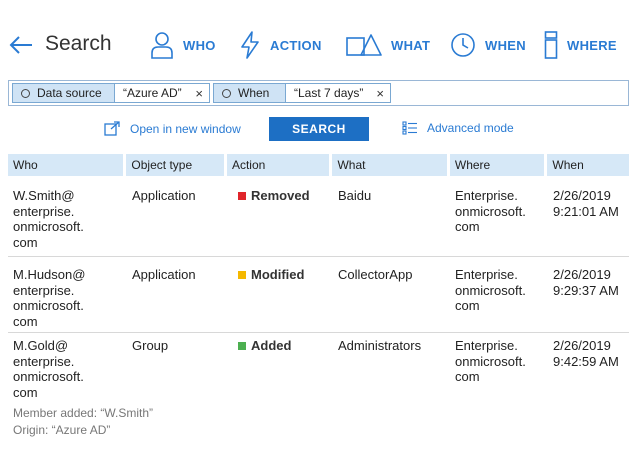  I want to click on cell-action: Removed, so click(274, 196).